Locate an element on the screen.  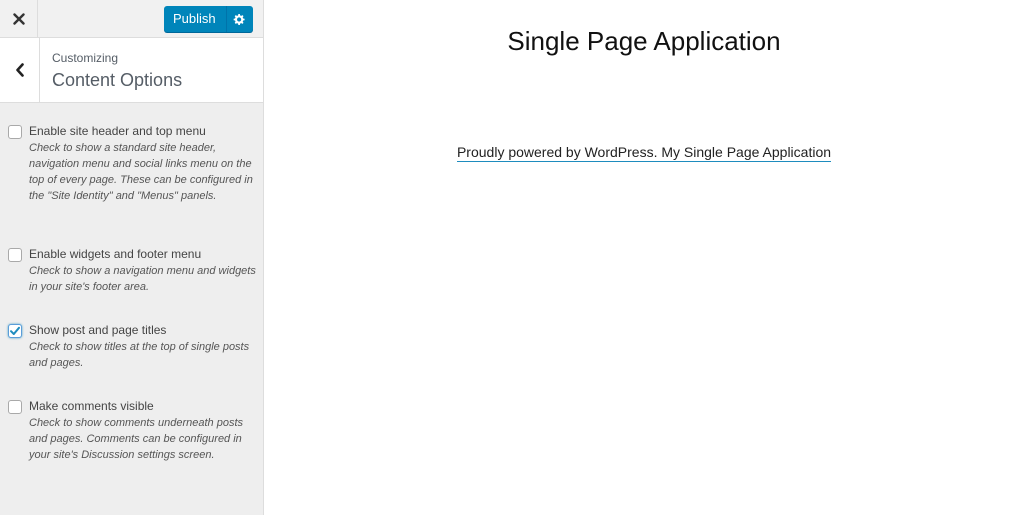
option-label: Enable widgets and footer menu is located at coordinates (143, 254).